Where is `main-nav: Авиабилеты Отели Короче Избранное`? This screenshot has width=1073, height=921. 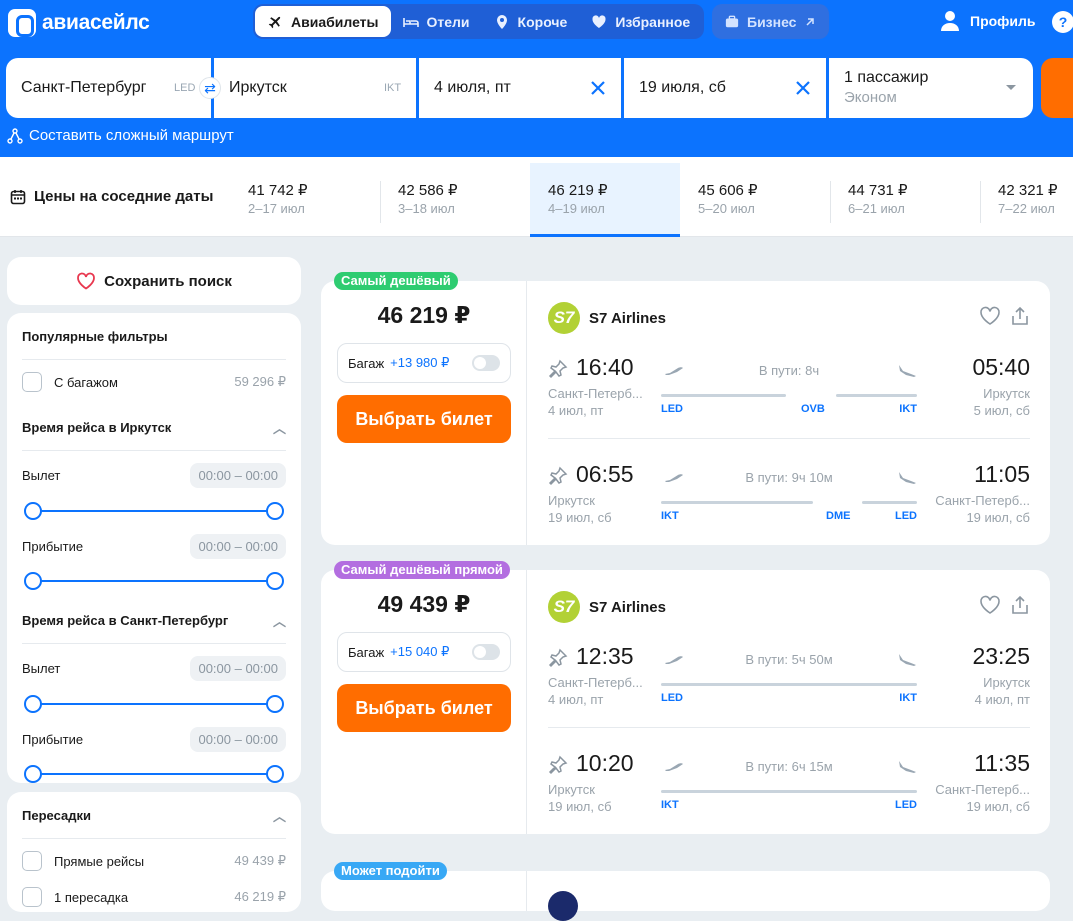
main-nav: Авиабилеты Отели Короче Избранное is located at coordinates (479, 21).